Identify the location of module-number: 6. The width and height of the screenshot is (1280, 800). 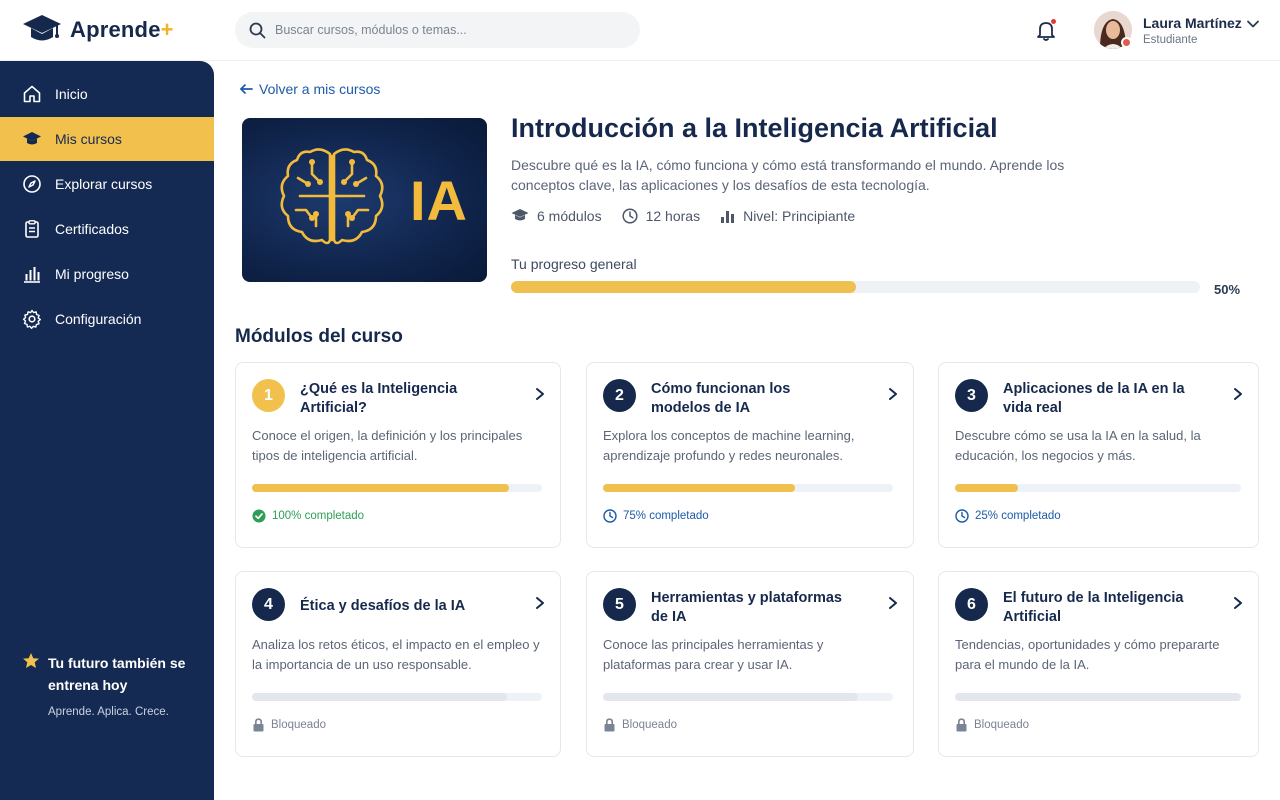
(971, 604).